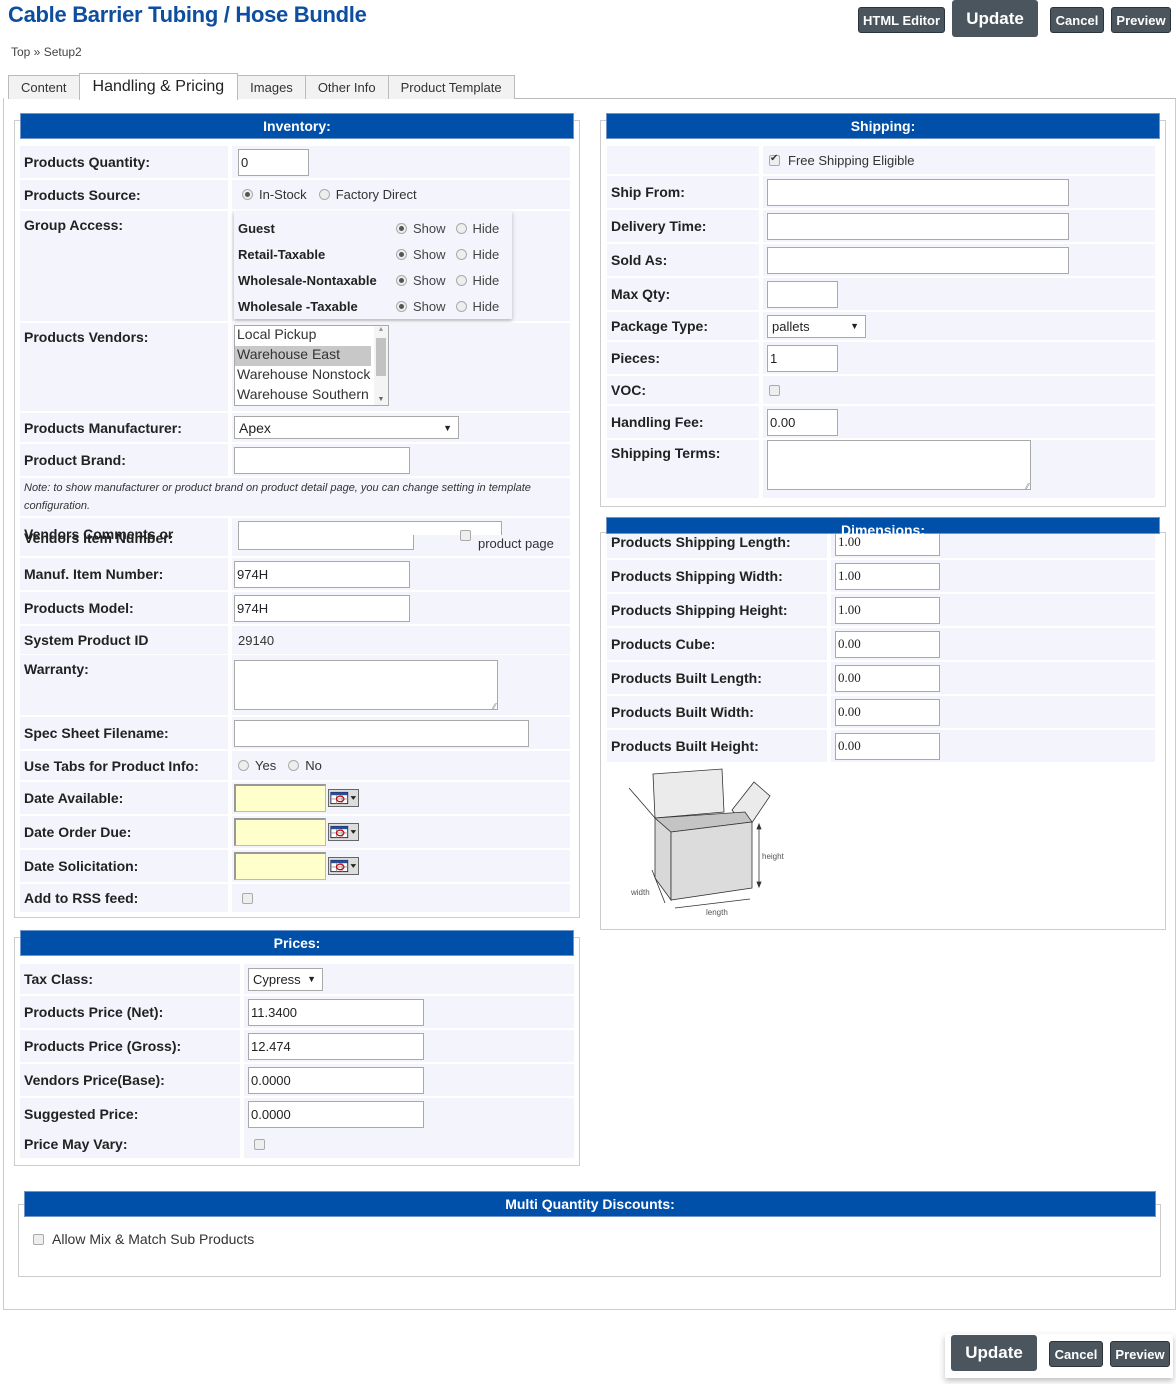 Image resolution: width=1176 pixels, height=1384 pixels. Describe the element at coordinates (802, 294) in the screenshot. I see `max-qty-input` at that location.